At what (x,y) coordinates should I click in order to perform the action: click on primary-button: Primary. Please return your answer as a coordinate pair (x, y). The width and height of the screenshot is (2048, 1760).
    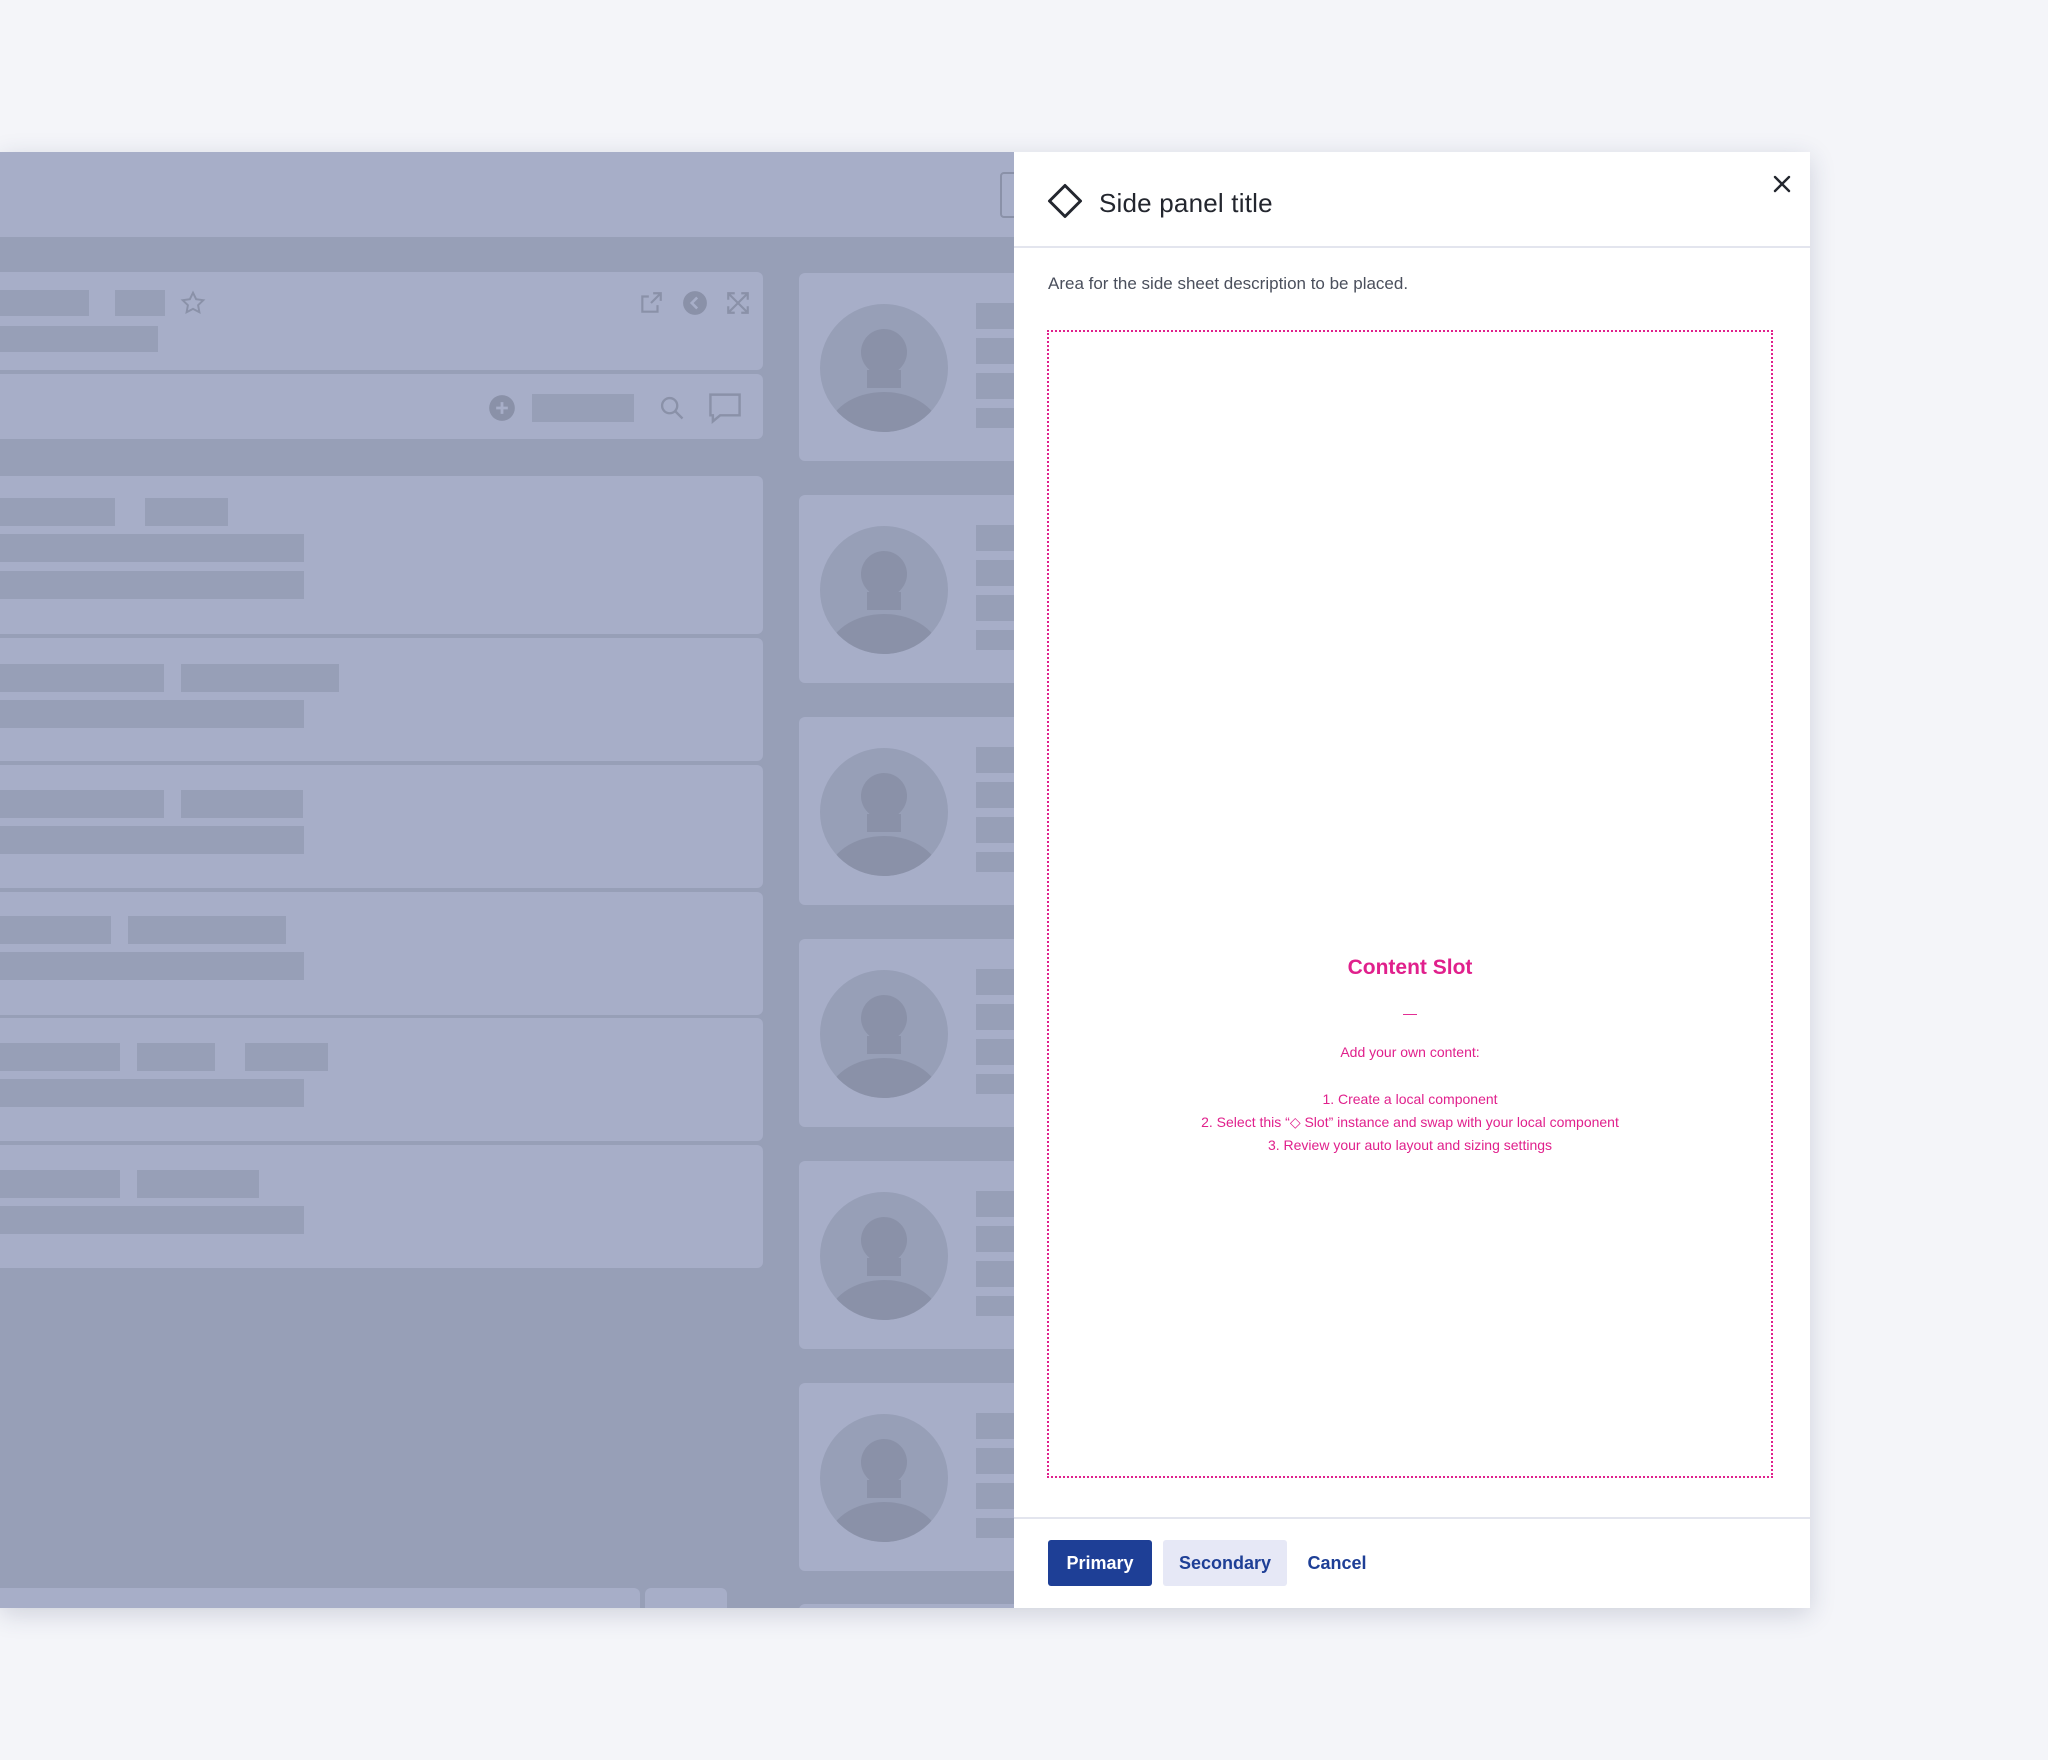
    Looking at the image, I should click on (1100, 1563).